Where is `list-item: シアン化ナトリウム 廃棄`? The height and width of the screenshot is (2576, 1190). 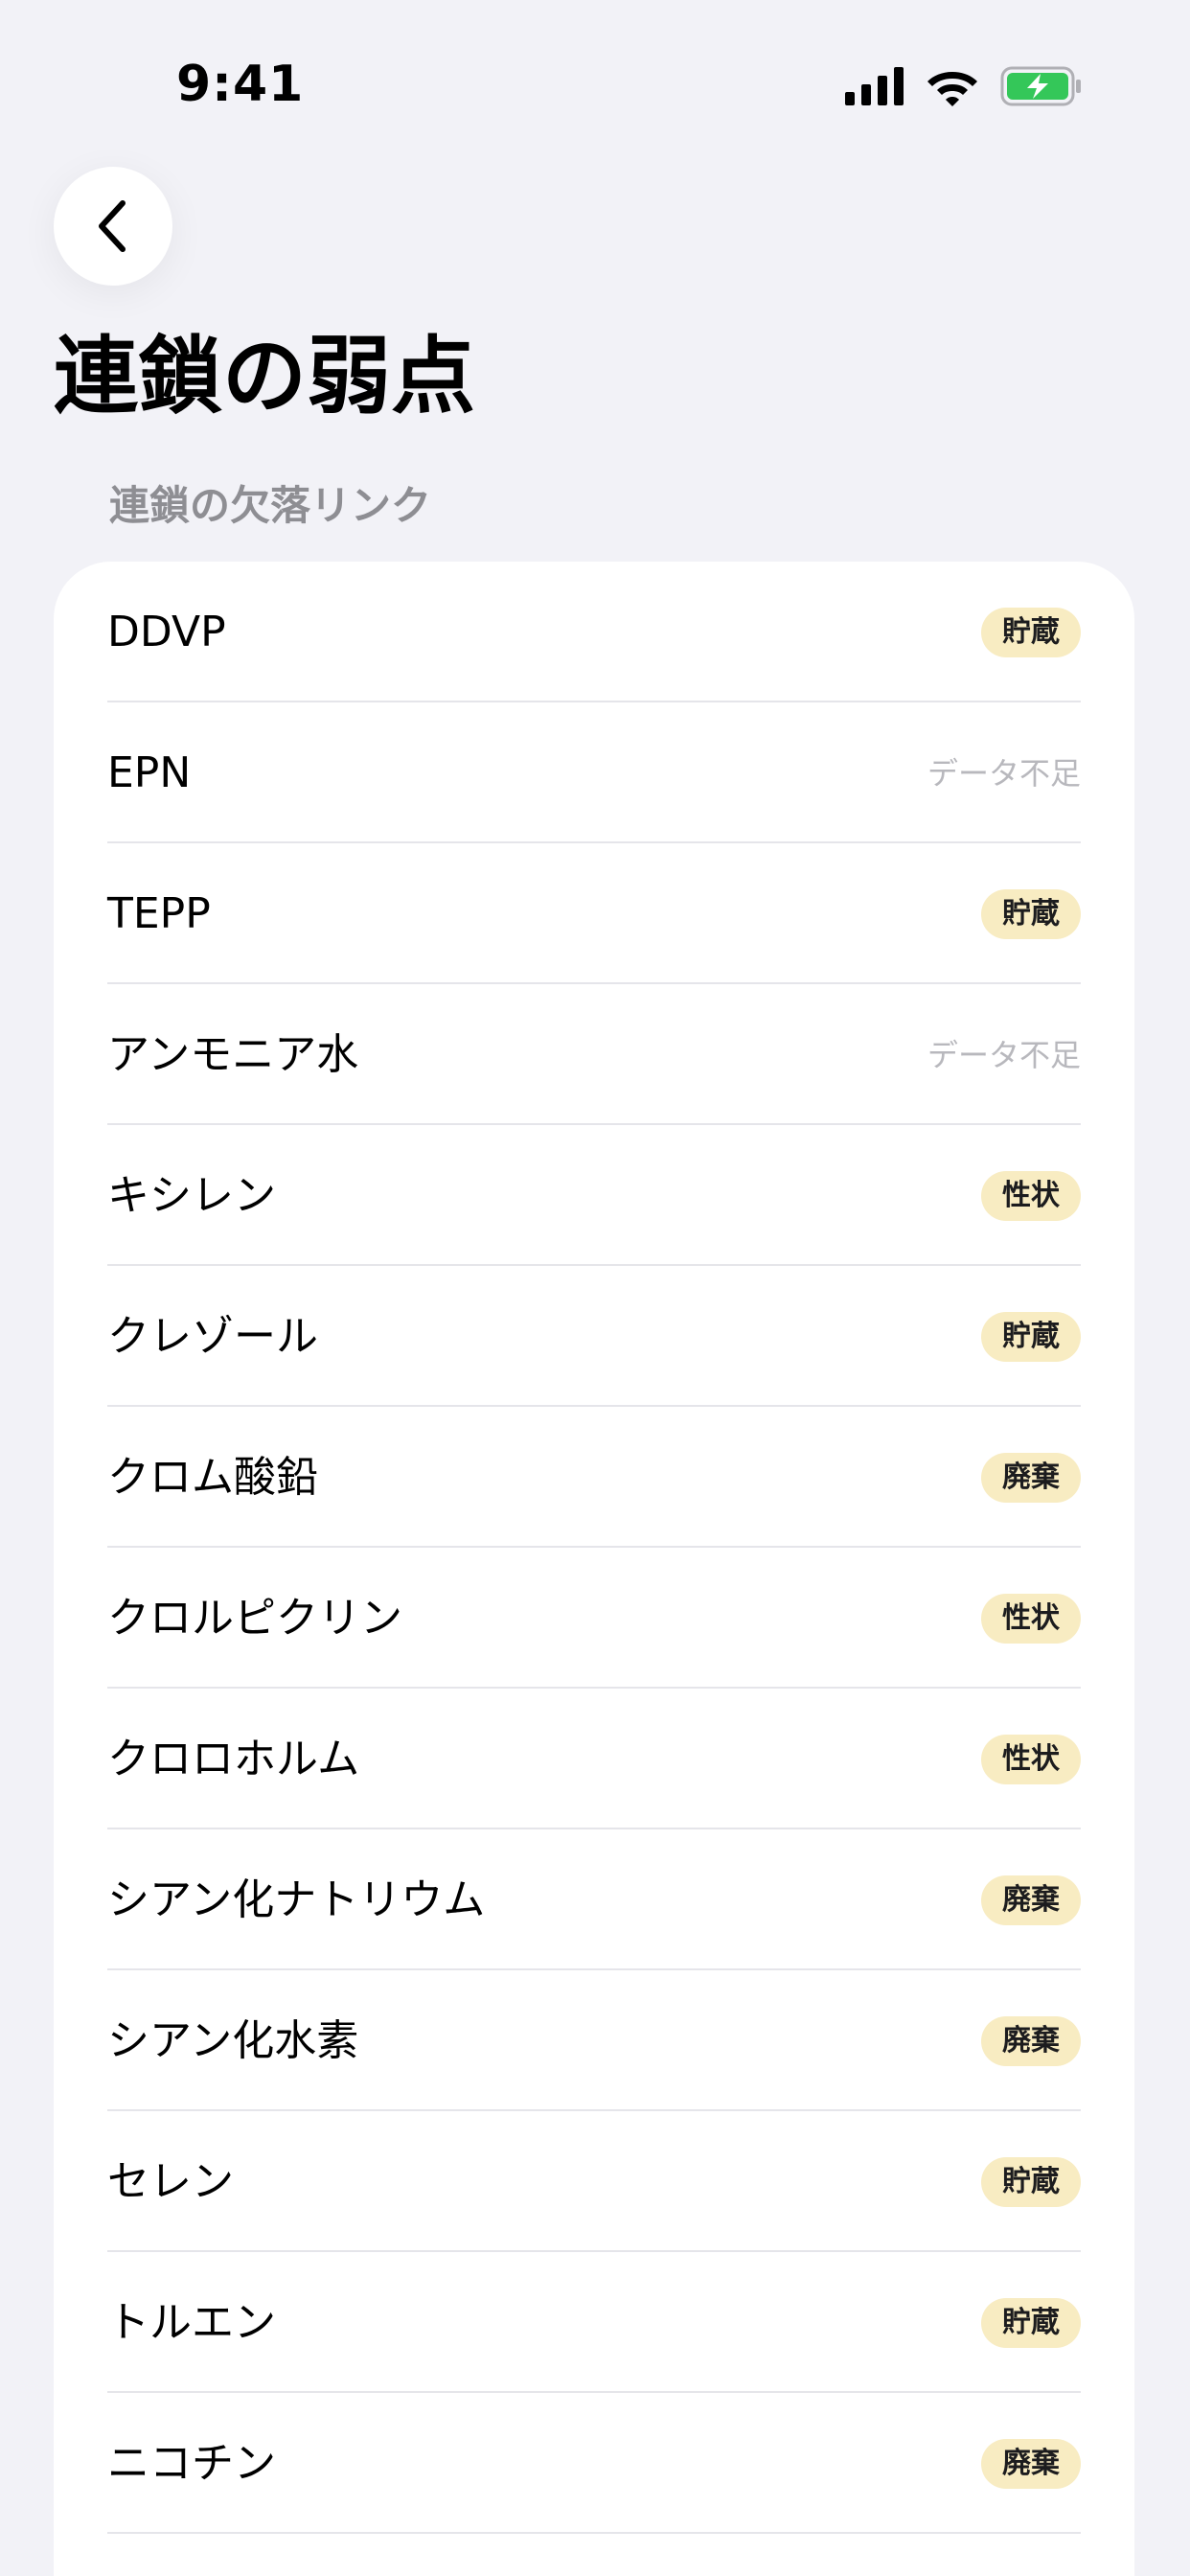 list-item: シアン化ナトリウム 廃棄 is located at coordinates (594, 1899).